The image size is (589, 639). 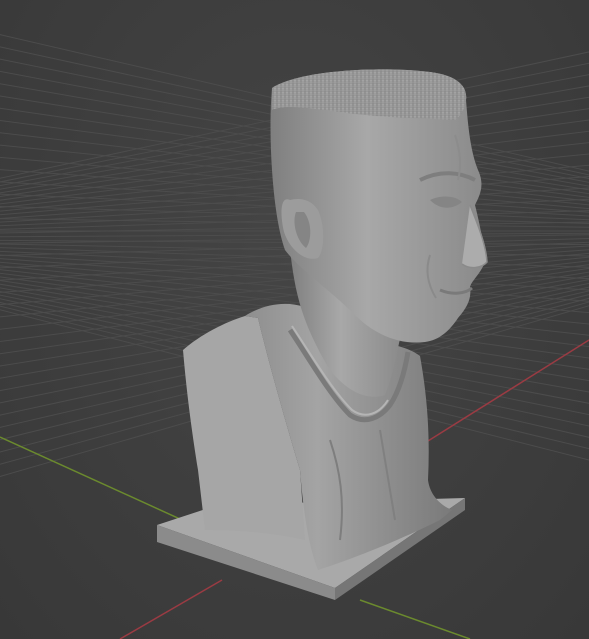 I want to click on x-axis-line-far, so click(x=415, y=619).